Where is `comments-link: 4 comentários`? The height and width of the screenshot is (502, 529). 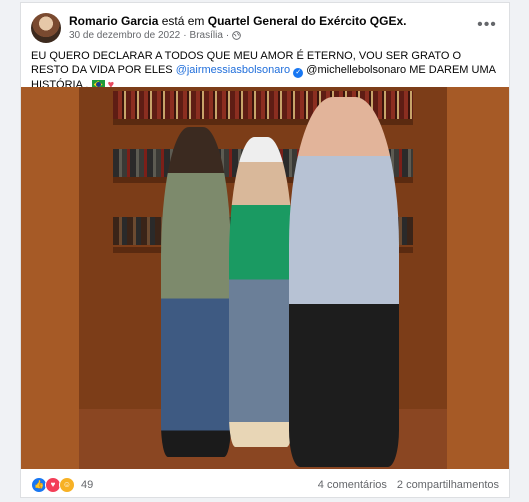
comments-link: 4 comentários is located at coordinates (352, 485).